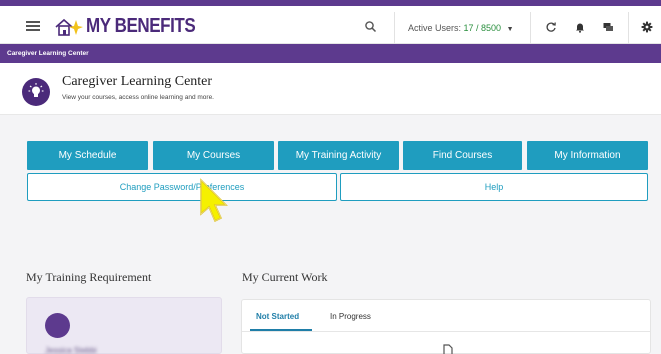 The width and height of the screenshot is (661, 354). What do you see at coordinates (448, 349) in the screenshot?
I see `document-icon` at bounding box center [448, 349].